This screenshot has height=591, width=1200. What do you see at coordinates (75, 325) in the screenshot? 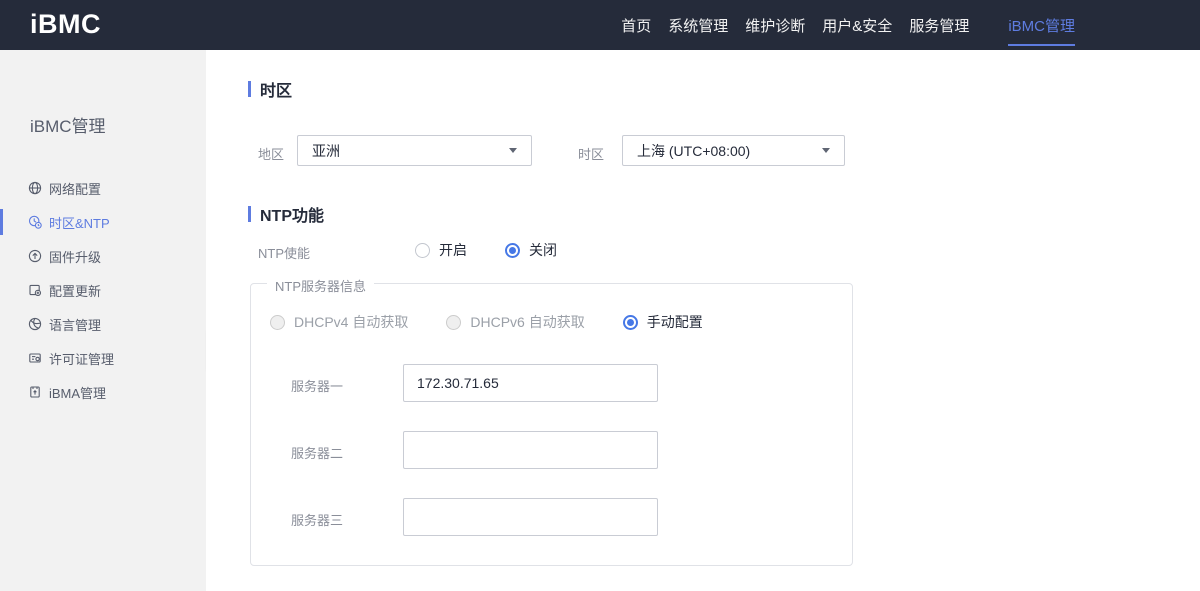
I see `sidebar-item-label: 语言管理` at bounding box center [75, 325].